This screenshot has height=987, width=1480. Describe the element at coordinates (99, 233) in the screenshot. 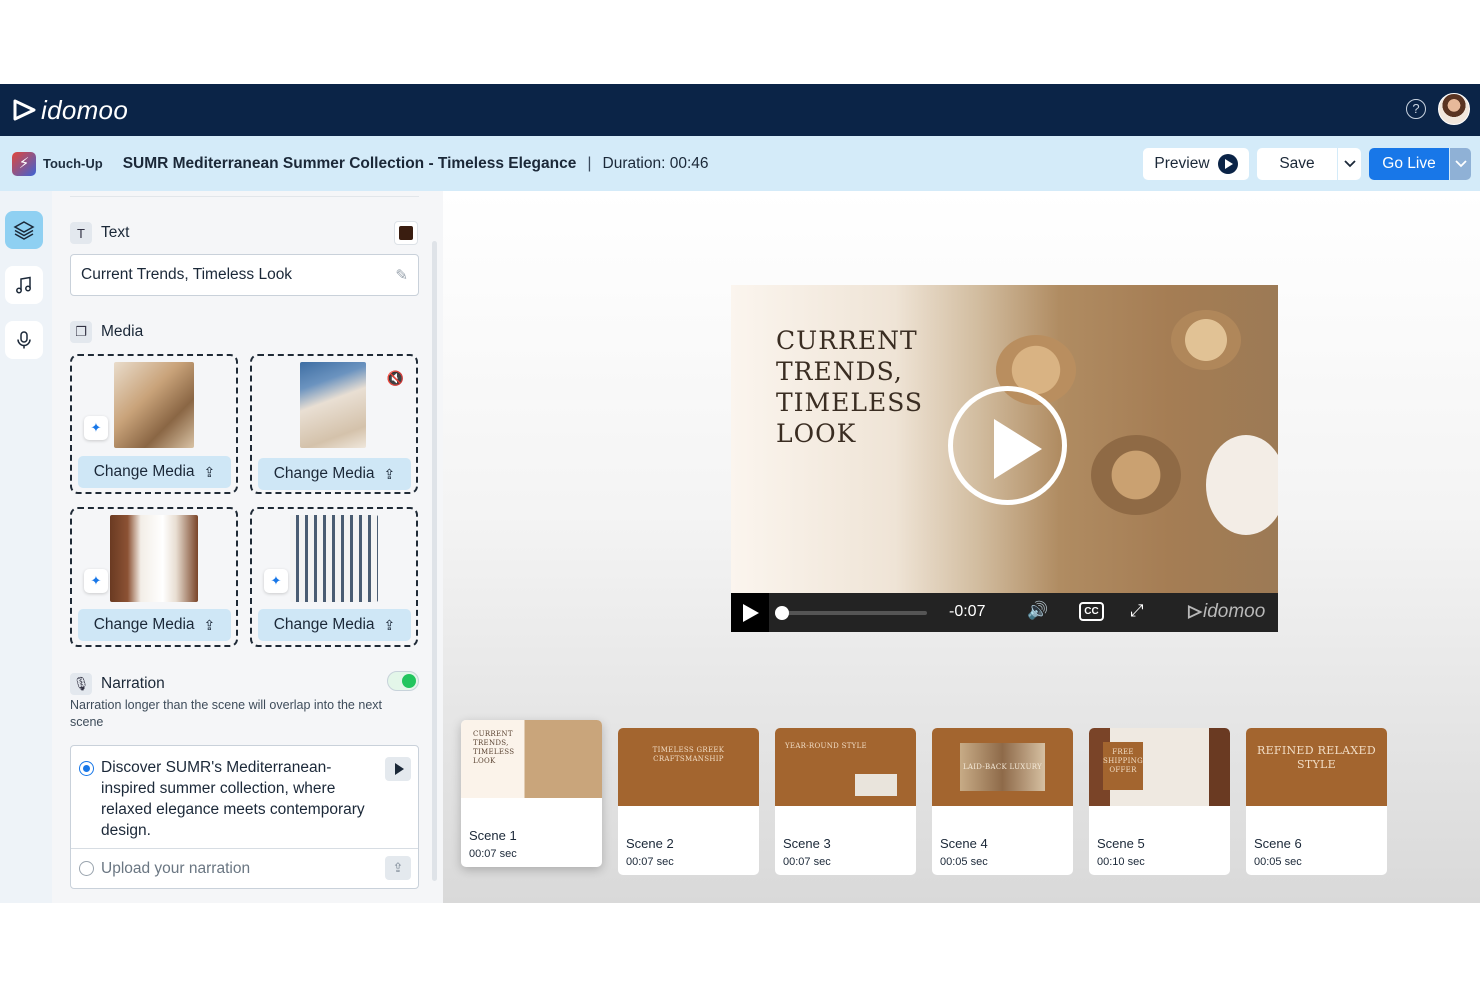

I see `text-section-header: T Text` at that location.